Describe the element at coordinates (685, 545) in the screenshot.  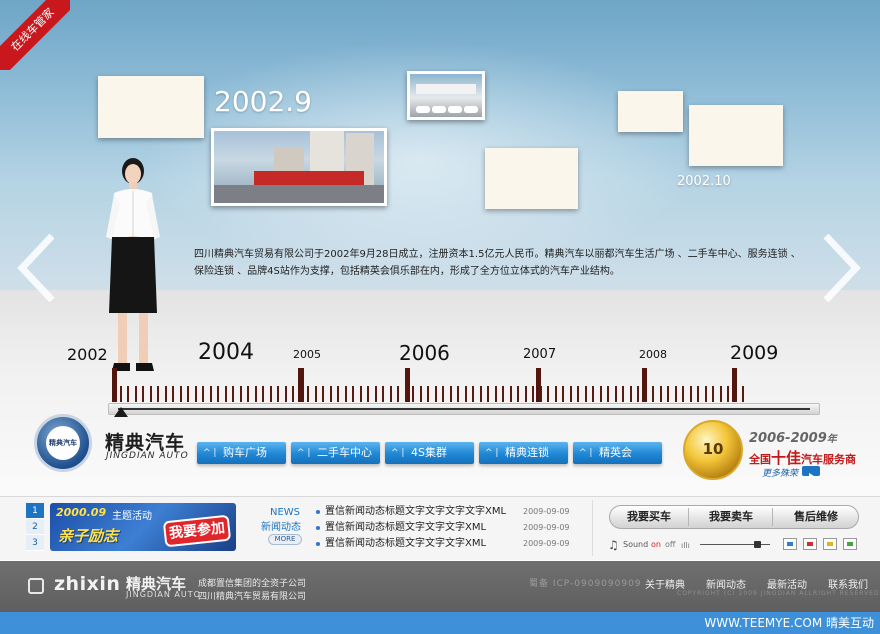
I see `equalizer-icon: ıllı` at that location.